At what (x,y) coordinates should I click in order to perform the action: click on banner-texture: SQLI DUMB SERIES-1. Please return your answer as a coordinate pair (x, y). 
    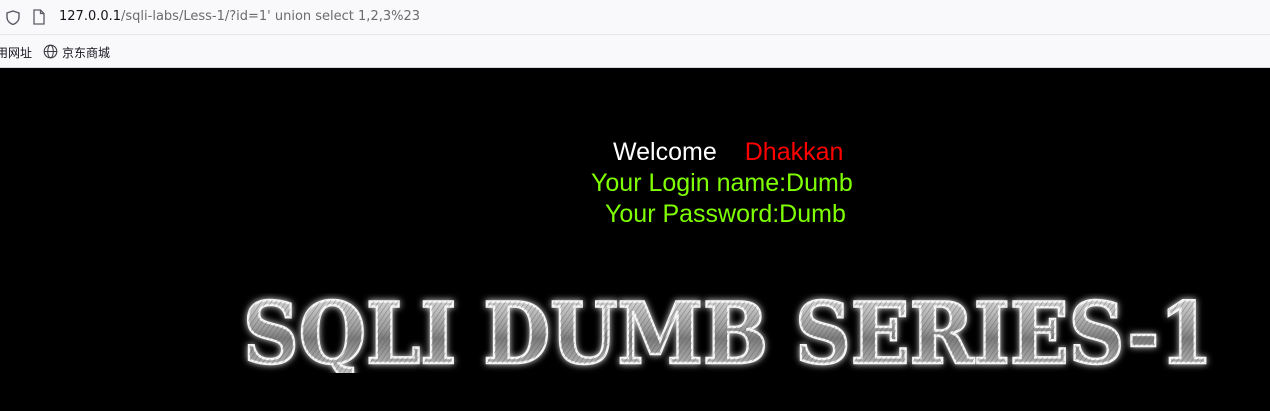
    Looking at the image, I should click on (728, 333).